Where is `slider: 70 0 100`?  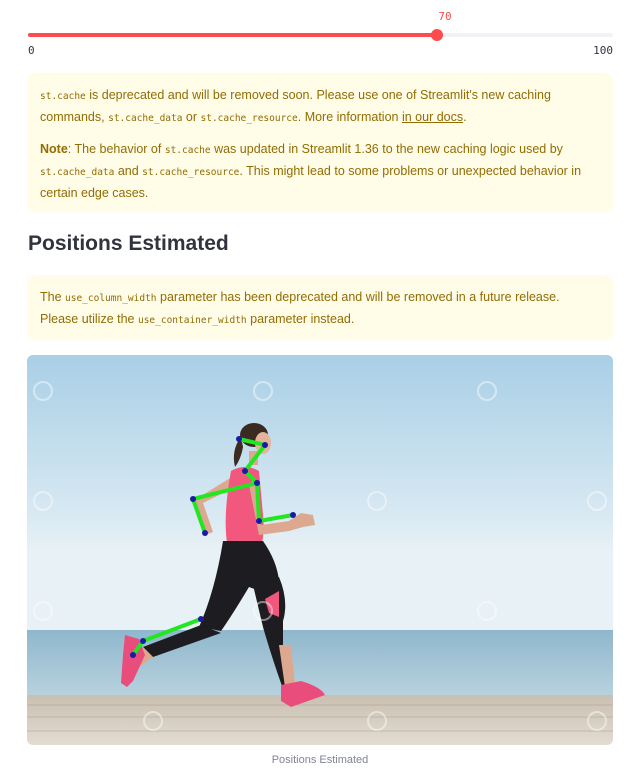 slider: 70 0 100 is located at coordinates (320, 33).